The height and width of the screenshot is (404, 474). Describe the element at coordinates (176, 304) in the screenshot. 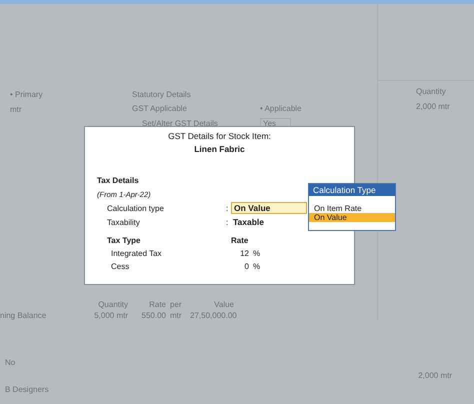

I see `column-header: per` at that location.